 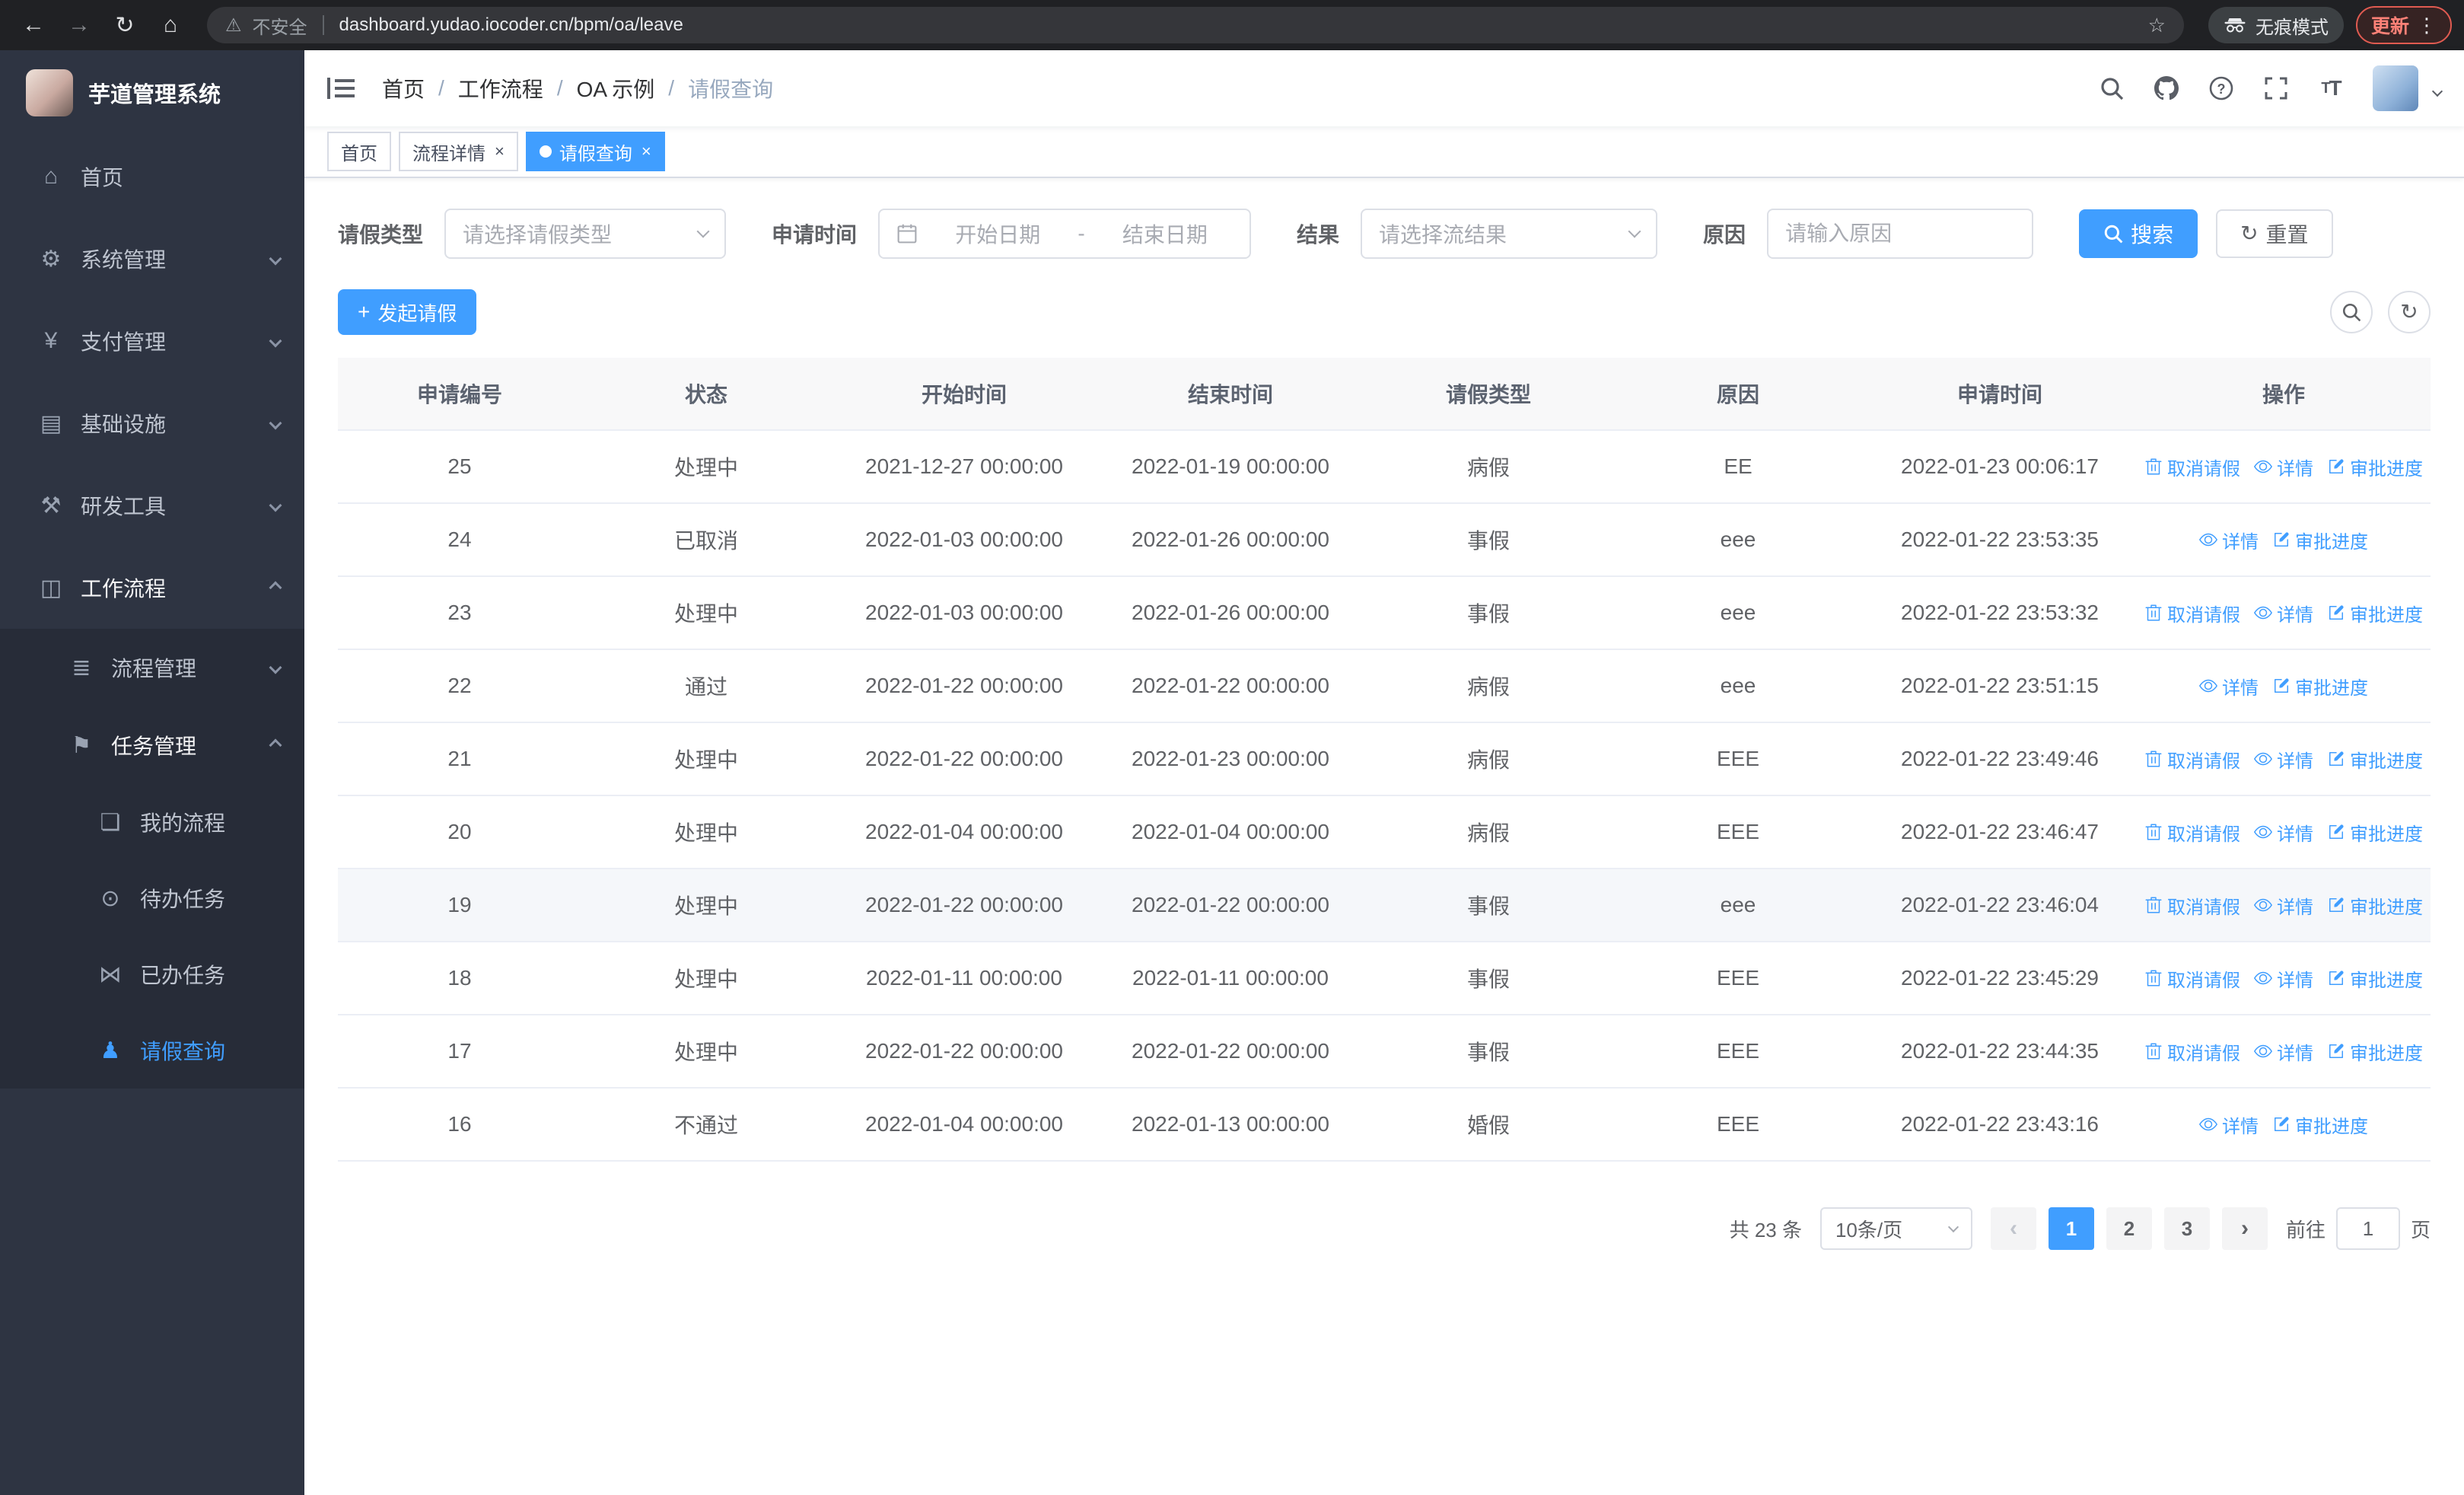 What do you see at coordinates (2427, 26) in the screenshot?
I see `chrome-menu-icon: ⋮` at bounding box center [2427, 26].